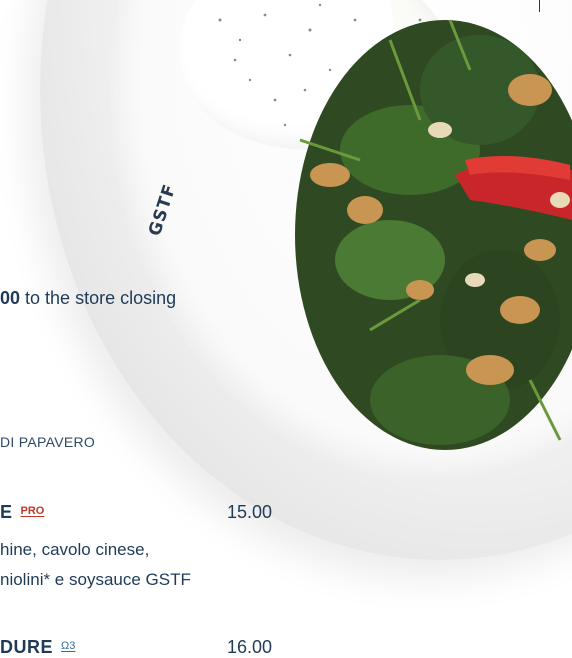  I want to click on menu-item-description-line: hine, cavolo cinese,, so click(75, 549).